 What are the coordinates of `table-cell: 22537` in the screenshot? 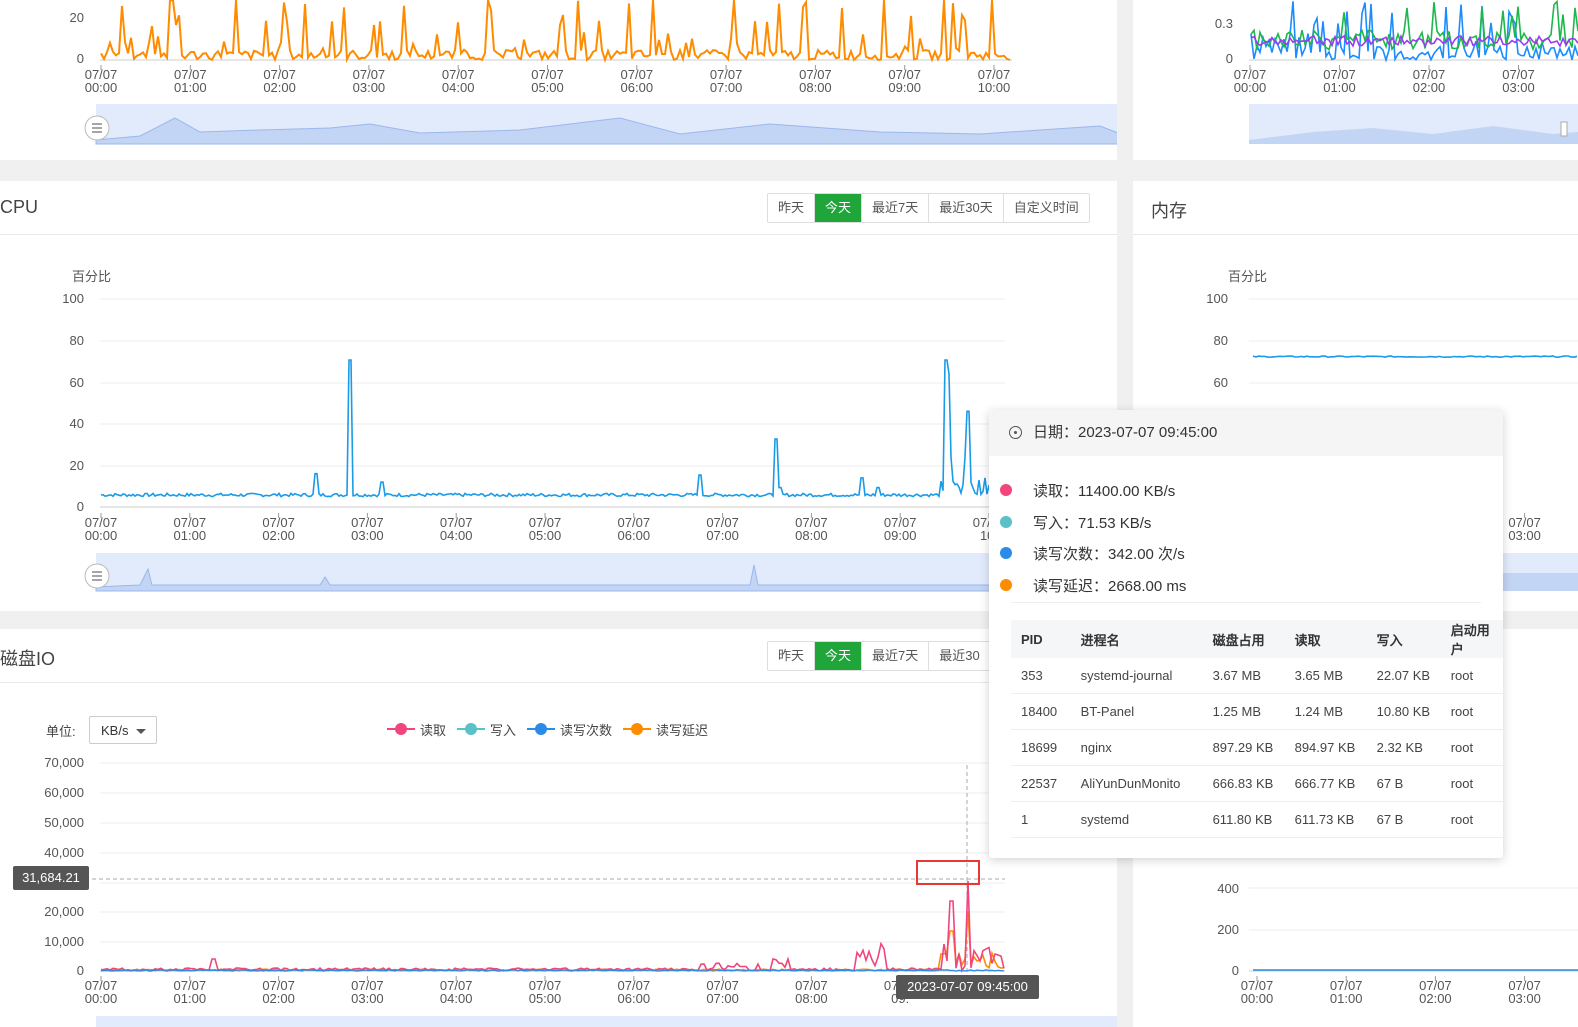 It's located at (1041, 783).